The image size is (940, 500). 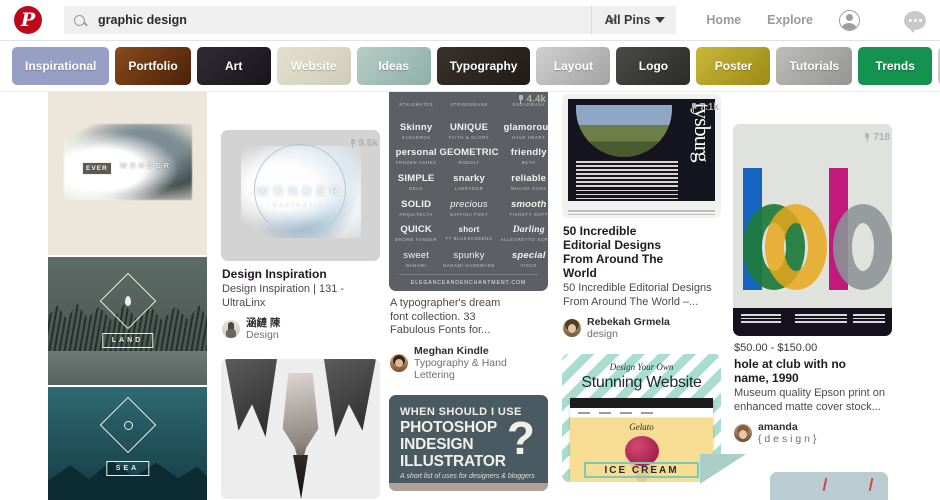 What do you see at coordinates (233, 66) in the screenshot?
I see `chip-art: Art` at bounding box center [233, 66].